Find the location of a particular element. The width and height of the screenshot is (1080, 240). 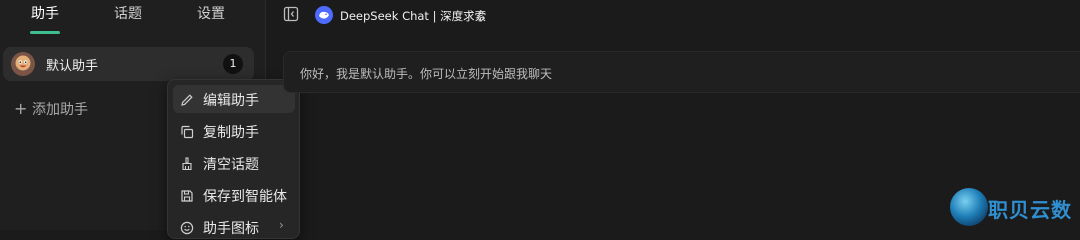

assistant-item-default: 默认助手 1 is located at coordinates (128, 64).